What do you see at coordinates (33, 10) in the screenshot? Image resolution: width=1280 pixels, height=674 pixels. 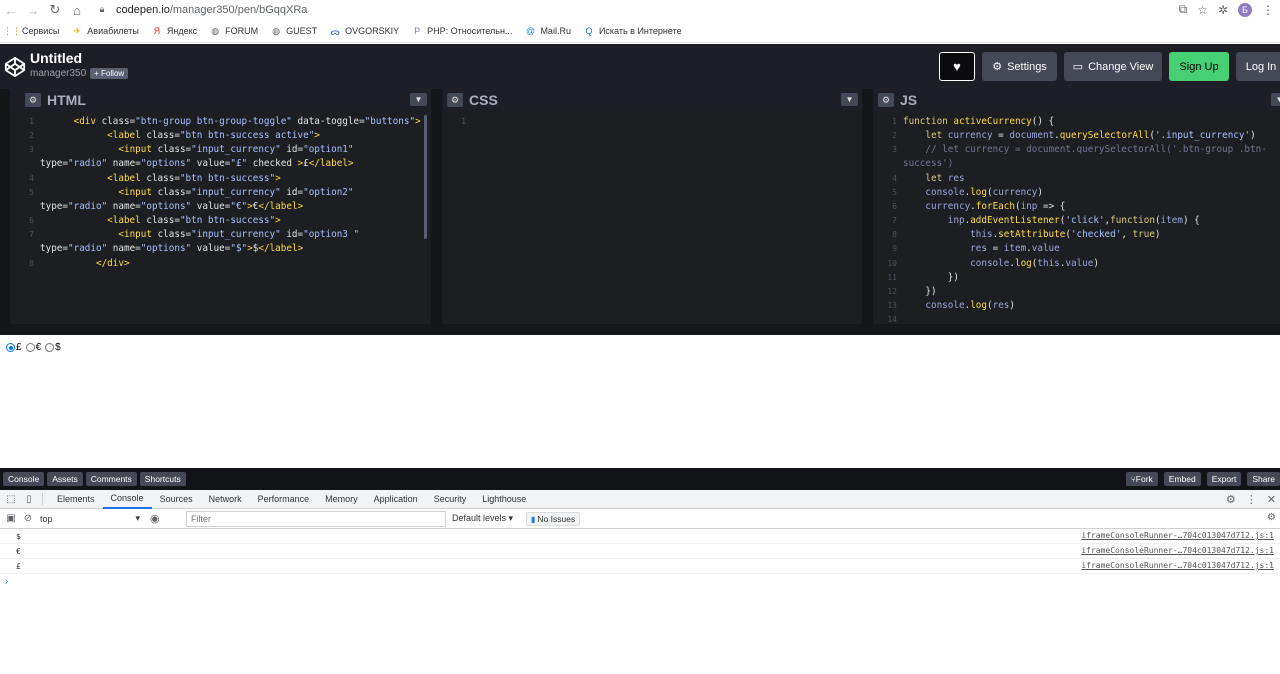 I see `forward-icon: →` at bounding box center [33, 10].